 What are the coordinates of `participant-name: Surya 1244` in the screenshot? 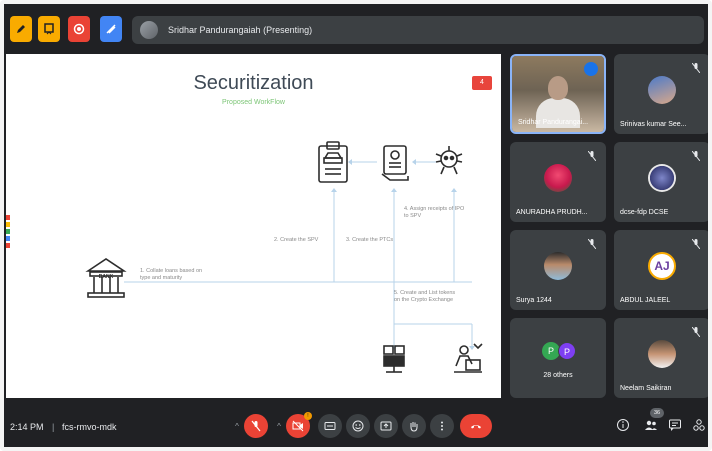 It's located at (534, 300).